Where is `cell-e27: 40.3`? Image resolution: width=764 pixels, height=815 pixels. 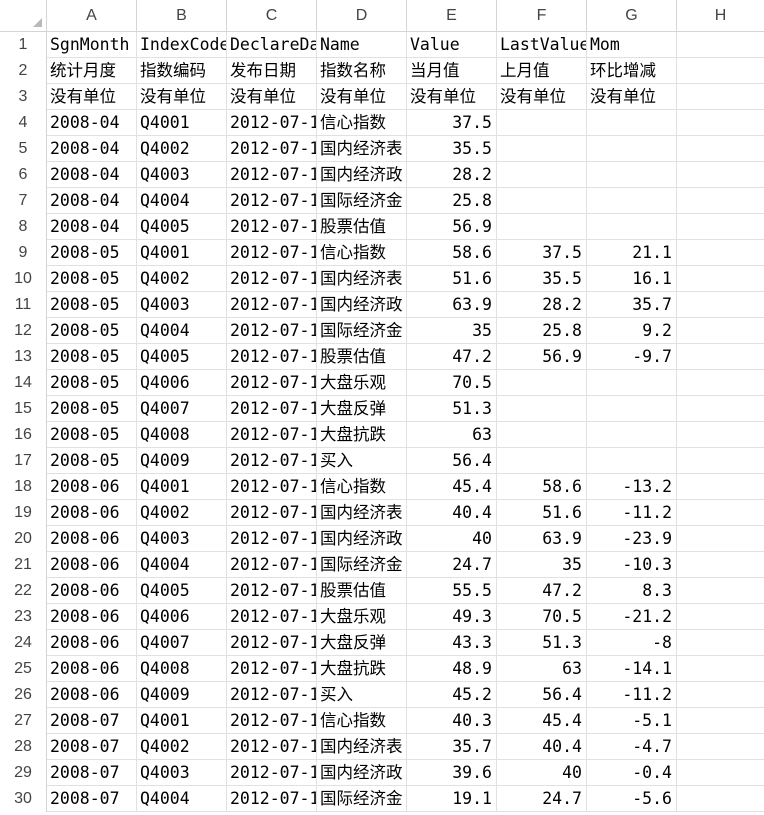 cell-e27: 40.3 is located at coordinates (452, 721).